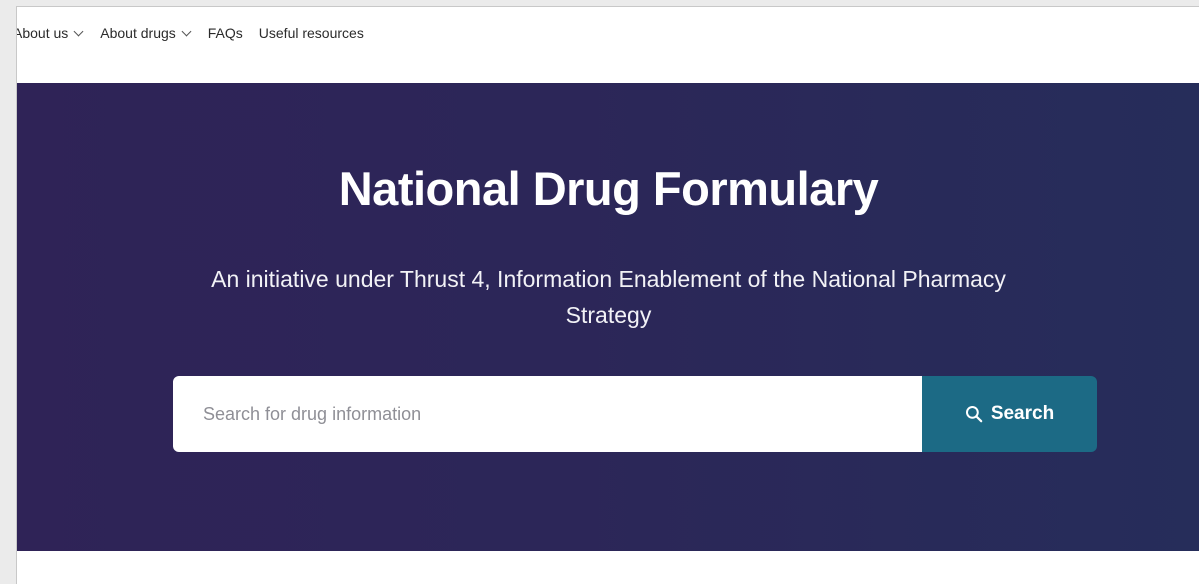  I want to click on page-title: National Drug Formulary, so click(608, 188).